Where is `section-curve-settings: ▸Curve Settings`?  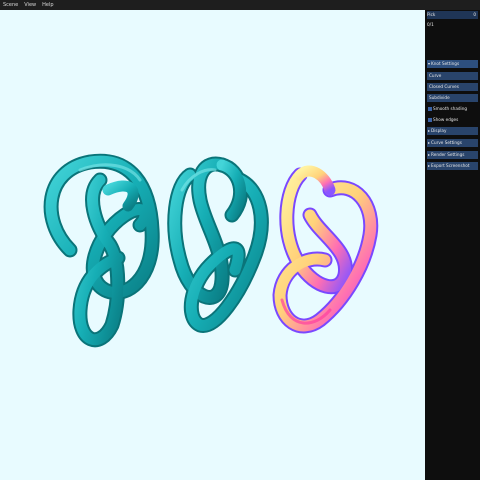
section-curve-settings: ▸Curve Settings is located at coordinates (452, 143).